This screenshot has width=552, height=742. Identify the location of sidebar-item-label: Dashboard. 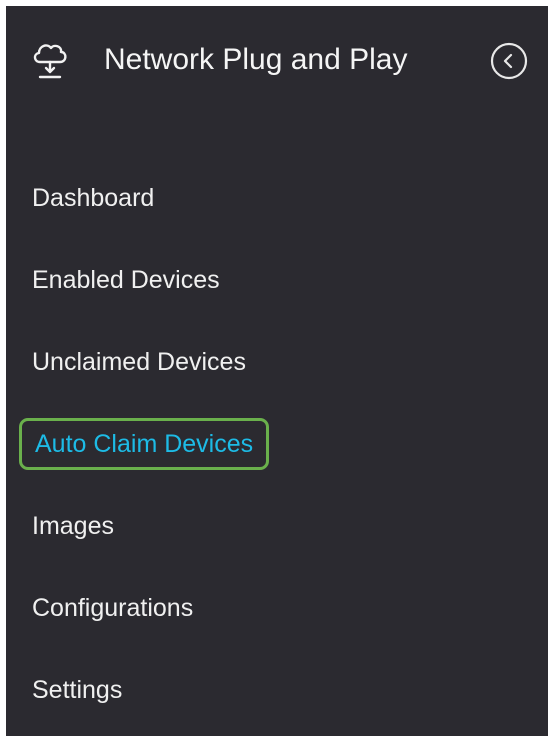
(93, 197).